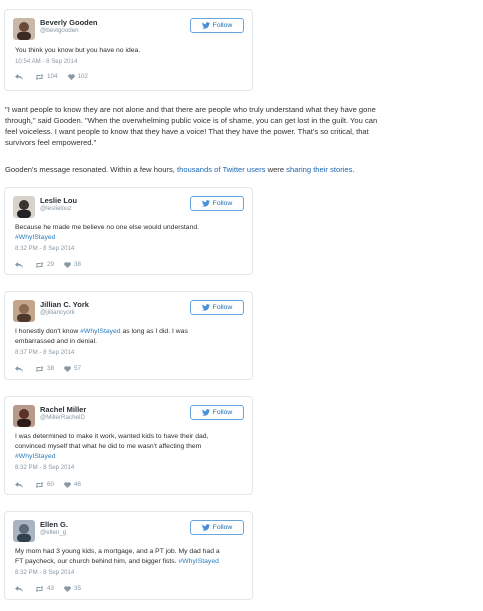  I want to click on retweet-count: 43, so click(51, 588).